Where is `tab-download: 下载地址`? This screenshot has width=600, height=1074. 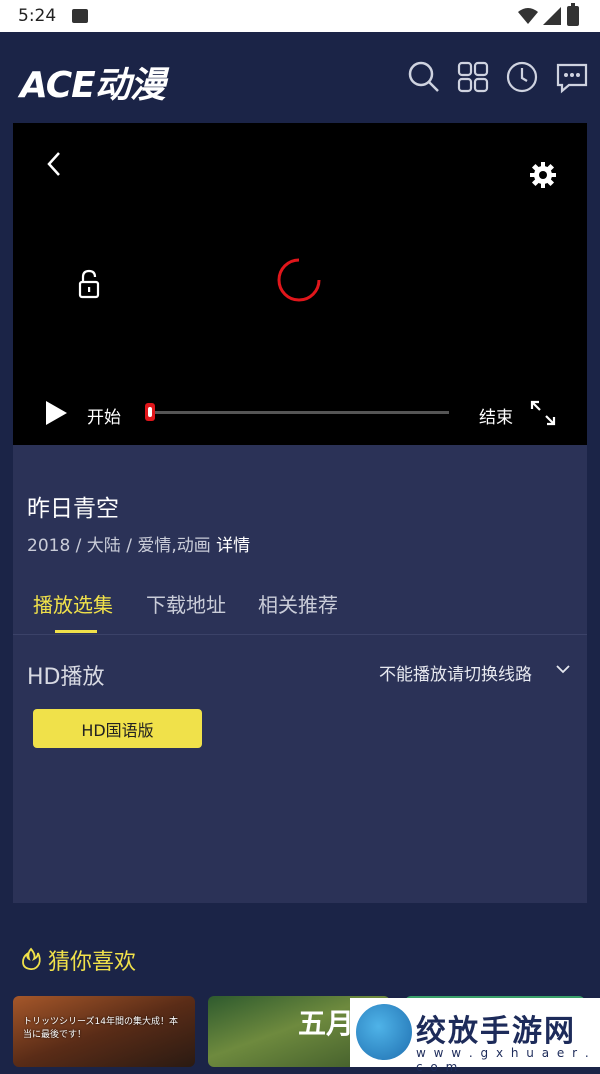
tab-download: 下载地址 is located at coordinates (186, 603).